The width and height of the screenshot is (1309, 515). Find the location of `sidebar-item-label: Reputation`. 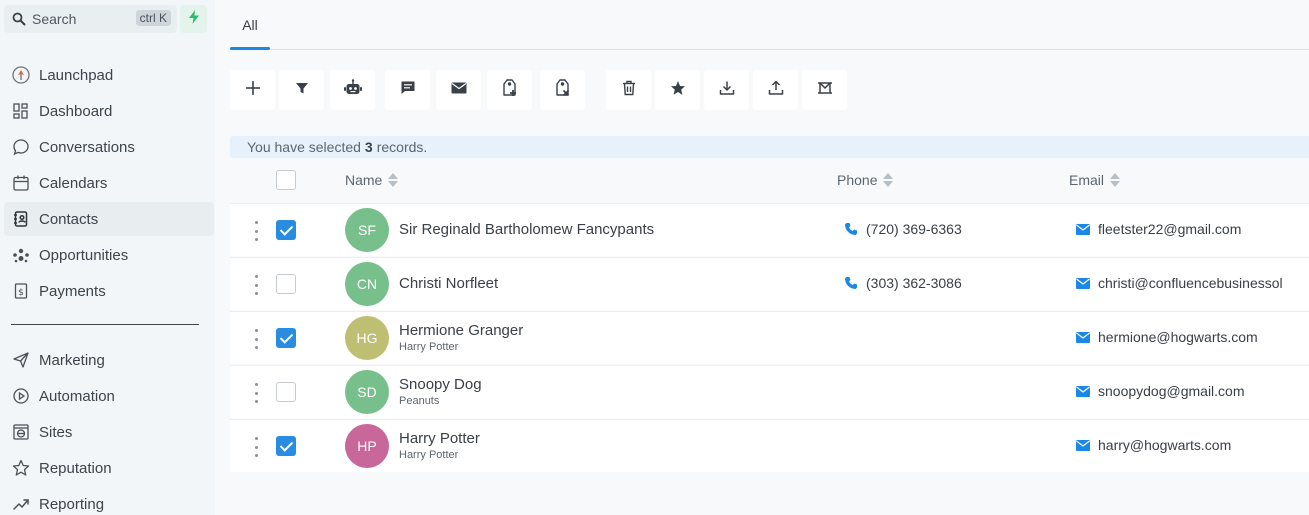

sidebar-item-label: Reputation is located at coordinates (75, 468).